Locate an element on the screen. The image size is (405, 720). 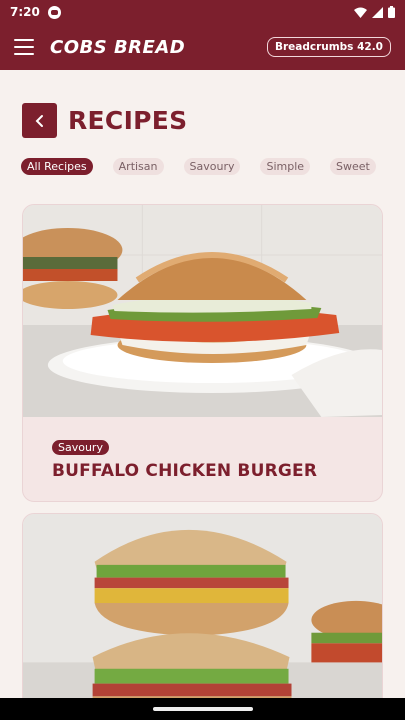
home-handle is located at coordinates (203, 709).